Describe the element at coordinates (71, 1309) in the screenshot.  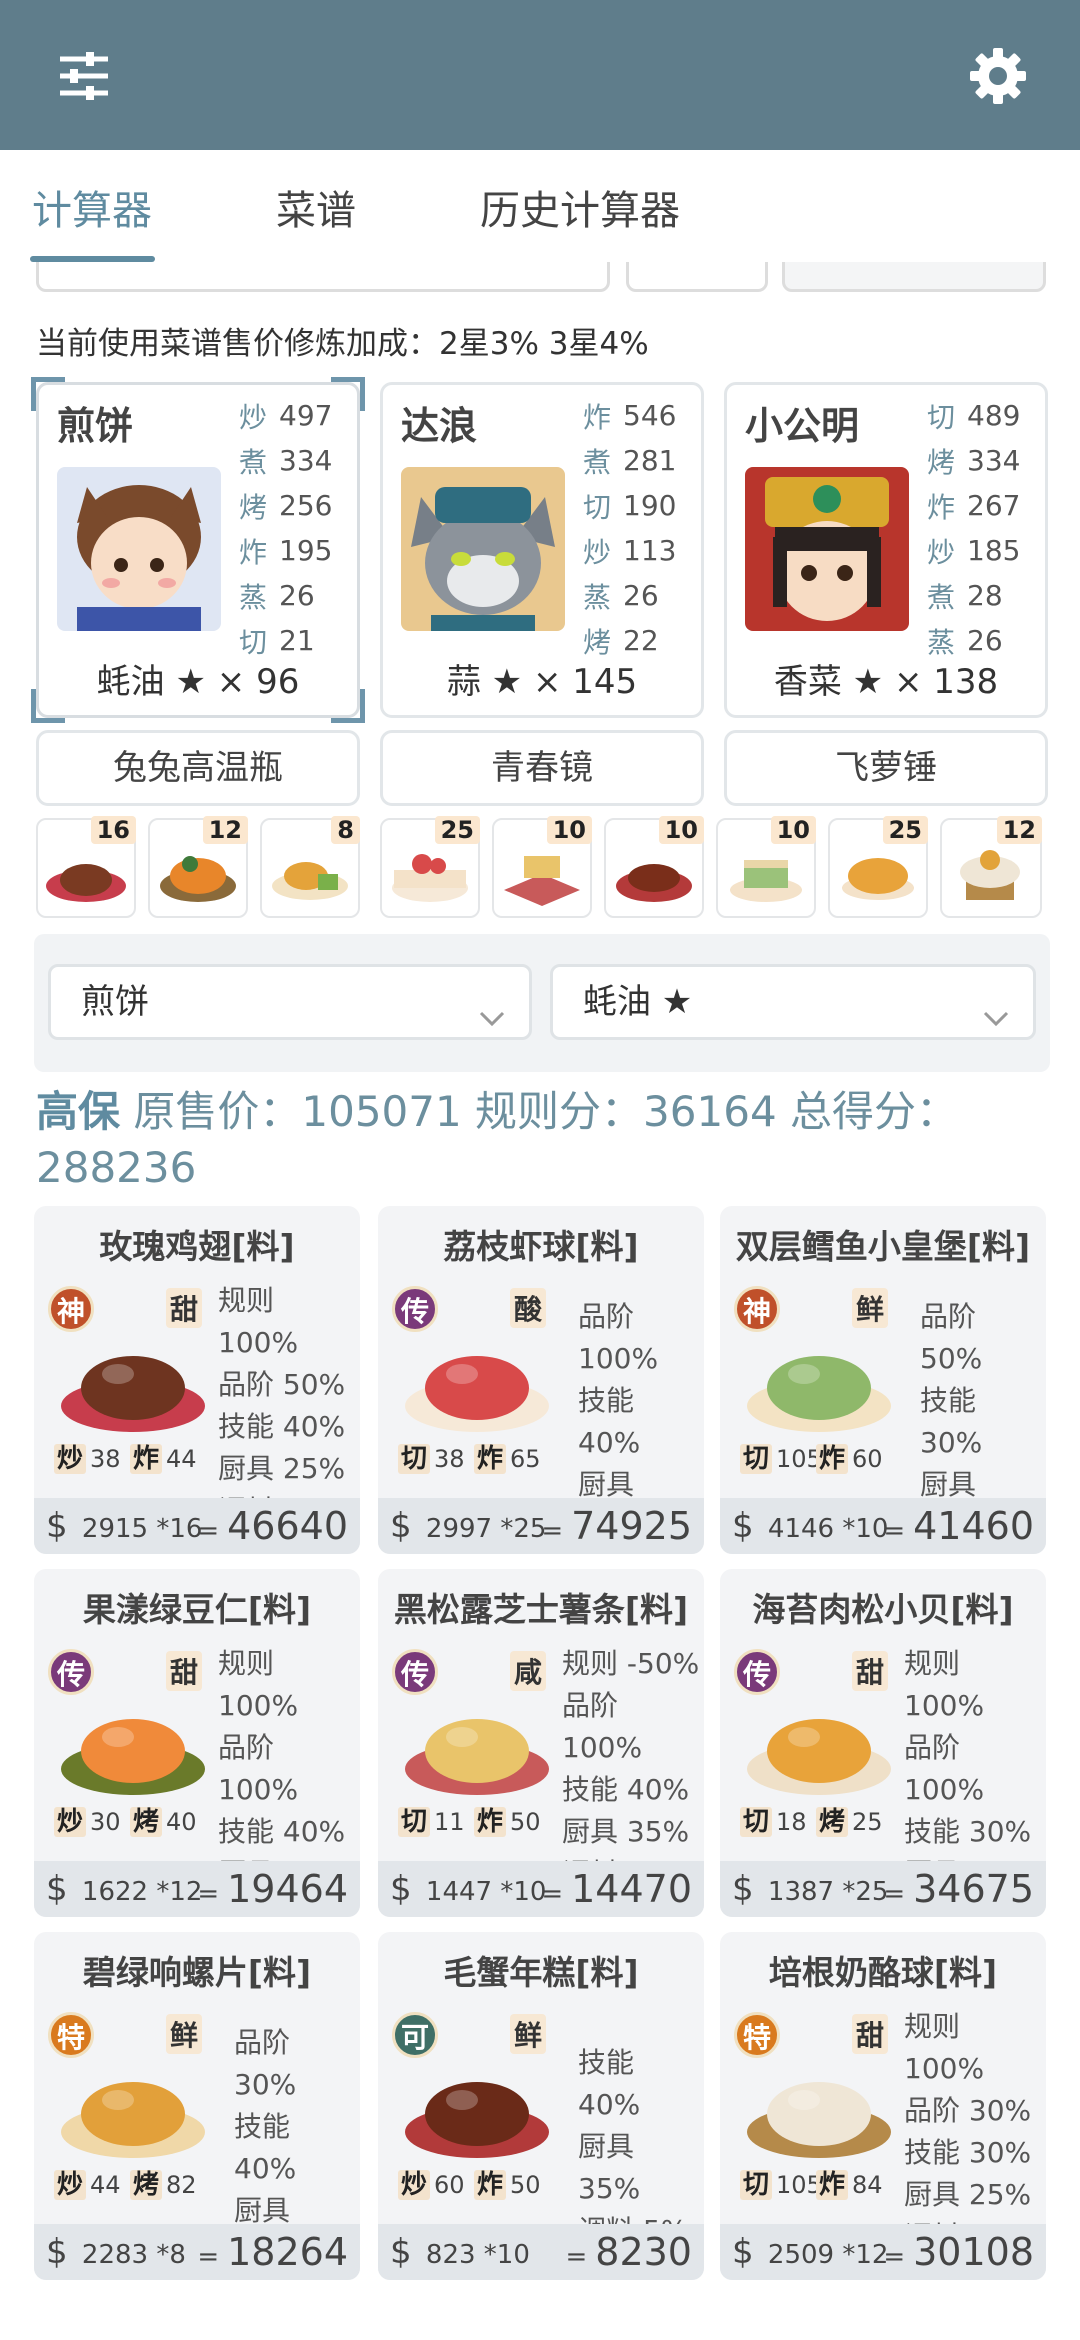
I see `rarity-badge: 神` at that location.